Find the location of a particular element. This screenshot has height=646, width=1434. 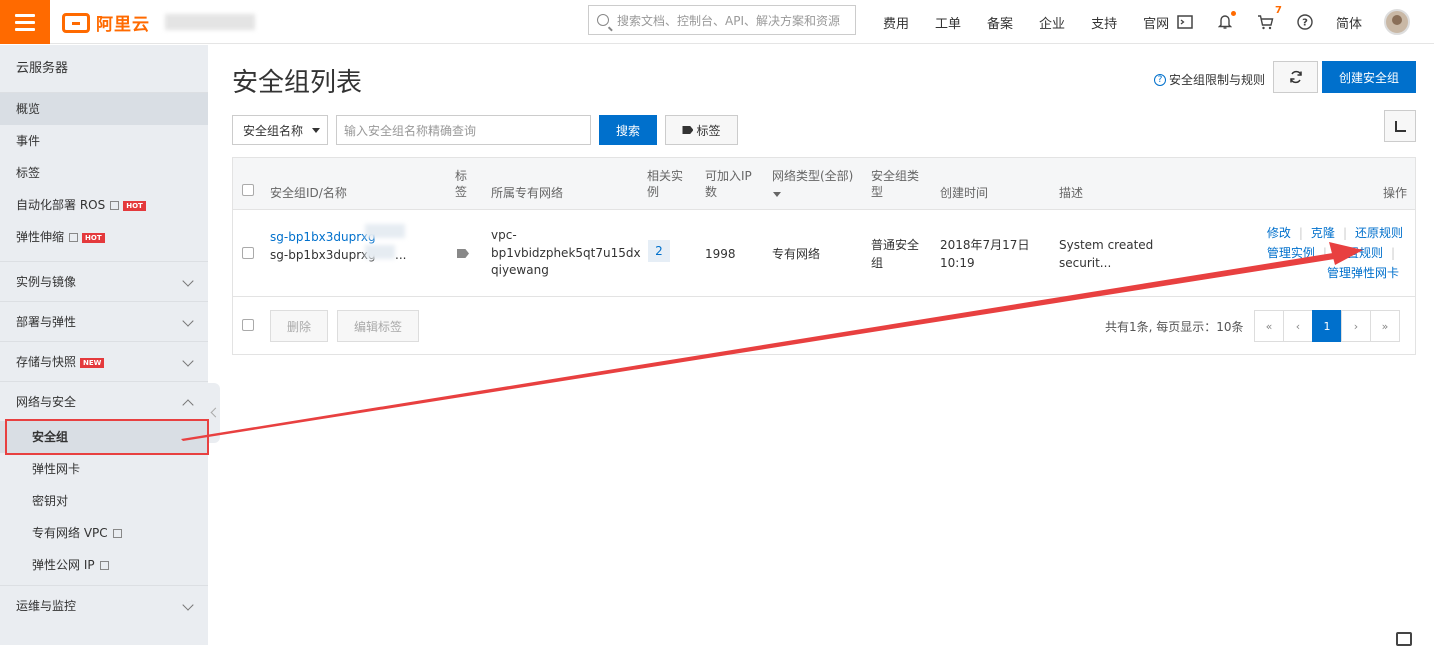

table-footer: 删除 编辑标签 共有1条, 每页显示：10条 « ‹ 1 › » is located at coordinates (824, 326).